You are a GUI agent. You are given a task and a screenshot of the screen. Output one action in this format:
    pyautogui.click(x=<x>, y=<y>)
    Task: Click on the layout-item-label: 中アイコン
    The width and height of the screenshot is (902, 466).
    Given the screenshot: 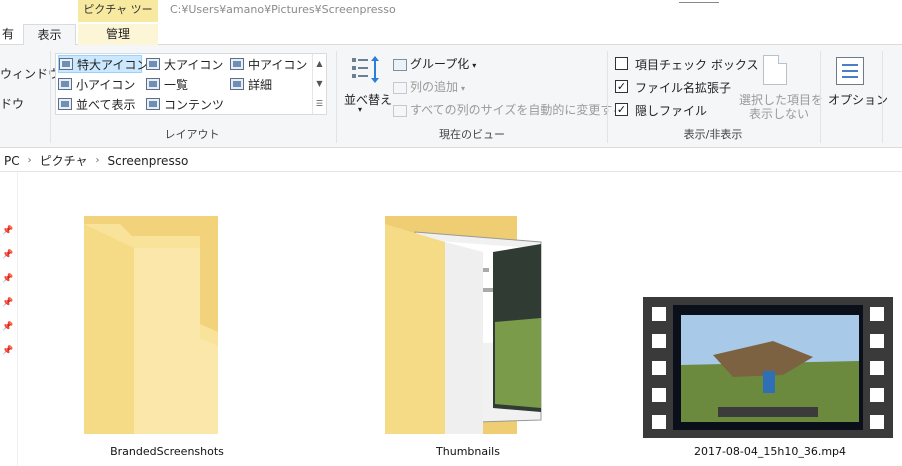 What is the action you would take?
    pyautogui.click(x=278, y=64)
    